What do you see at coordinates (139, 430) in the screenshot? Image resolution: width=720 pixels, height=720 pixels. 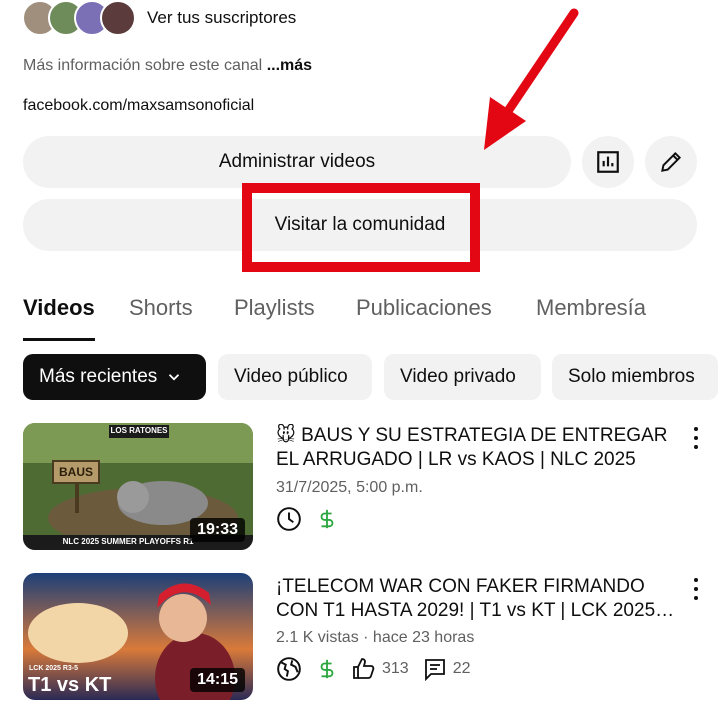 I see `thumbnail-top-text: LOS RATONES` at bounding box center [139, 430].